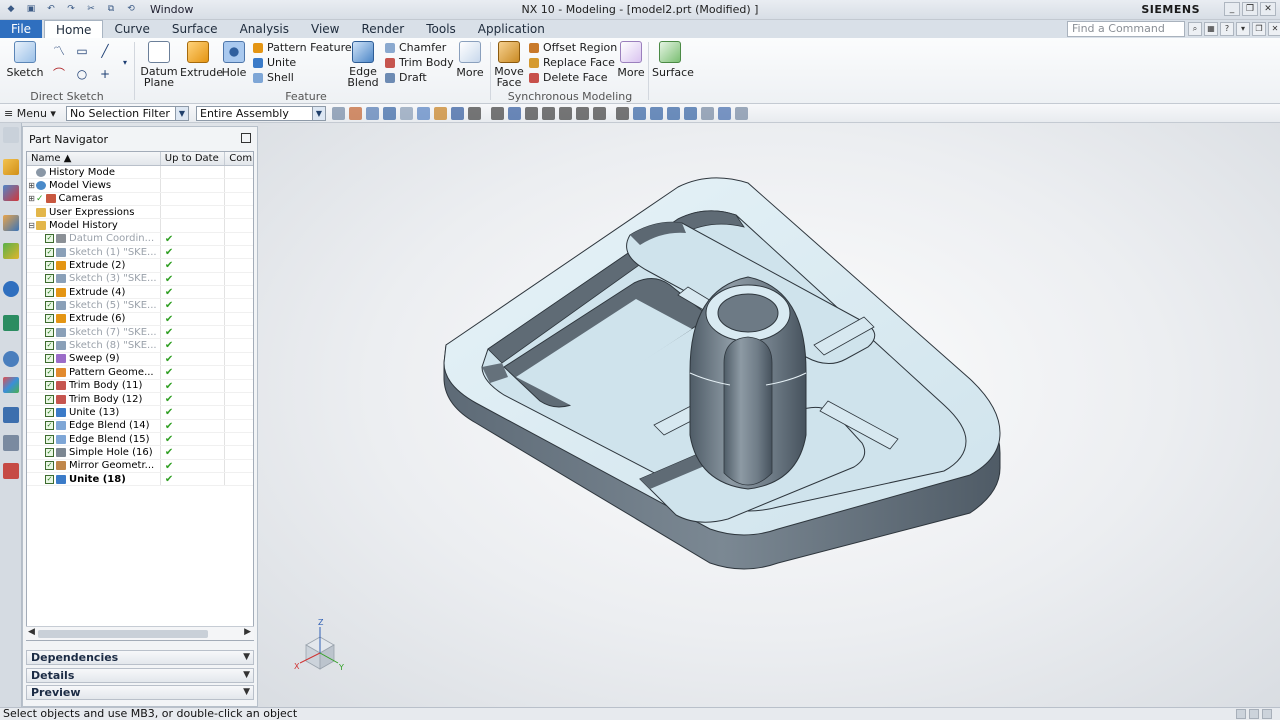 Image resolution: width=1280 pixels, height=720 pixels. What do you see at coordinates (631, 60) in the screenshot?
I see `sync-more-button: More` at bounding box center [631, 60].